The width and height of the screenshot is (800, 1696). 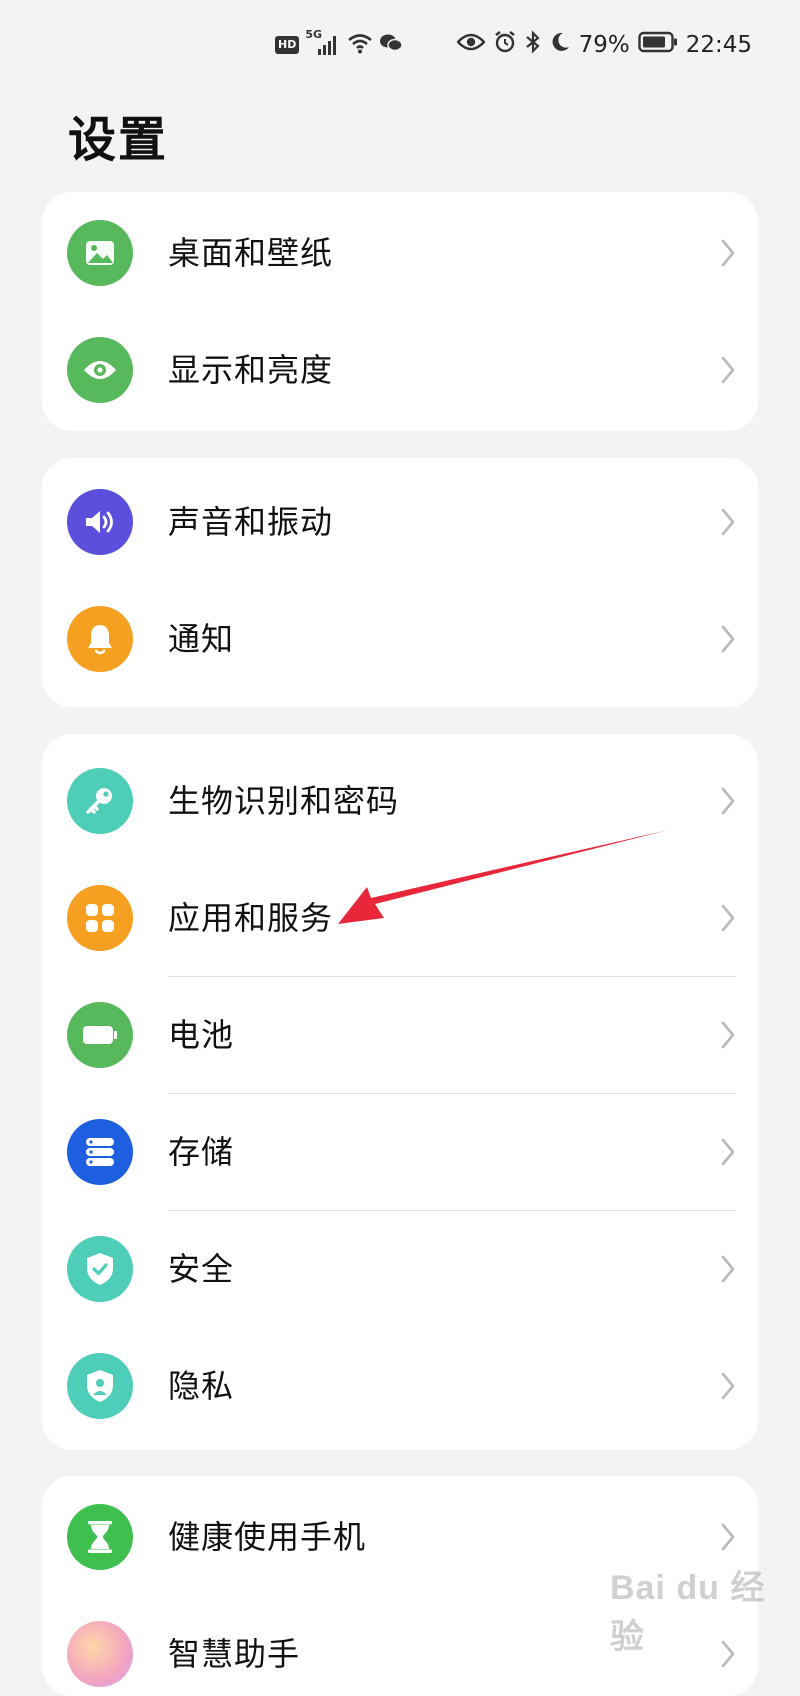 What do you see at coordinates (284, 801) in the screenshot?
I see `settings-item-label: 生物识别和密码` at bounding box center [284, 801].